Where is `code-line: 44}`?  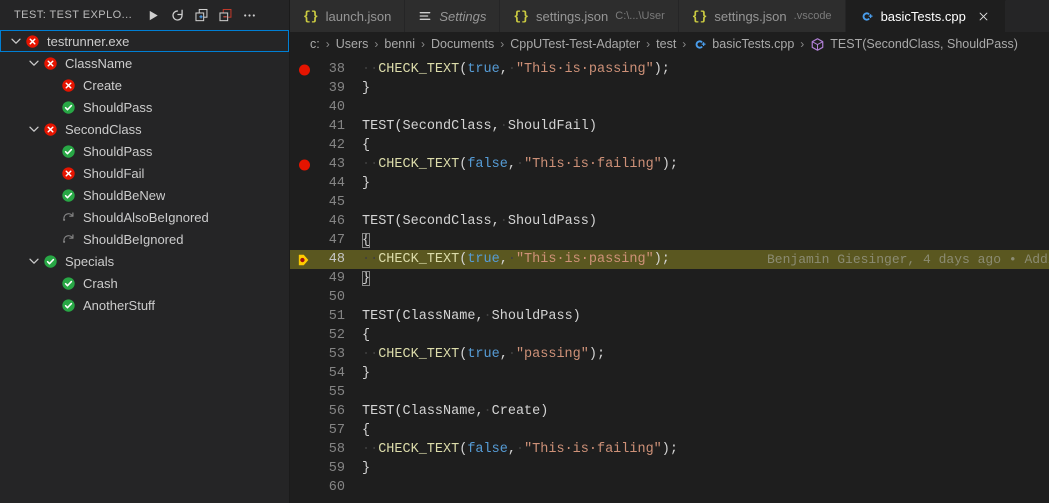
code-line: 44} is located at coordinates (669, 183).